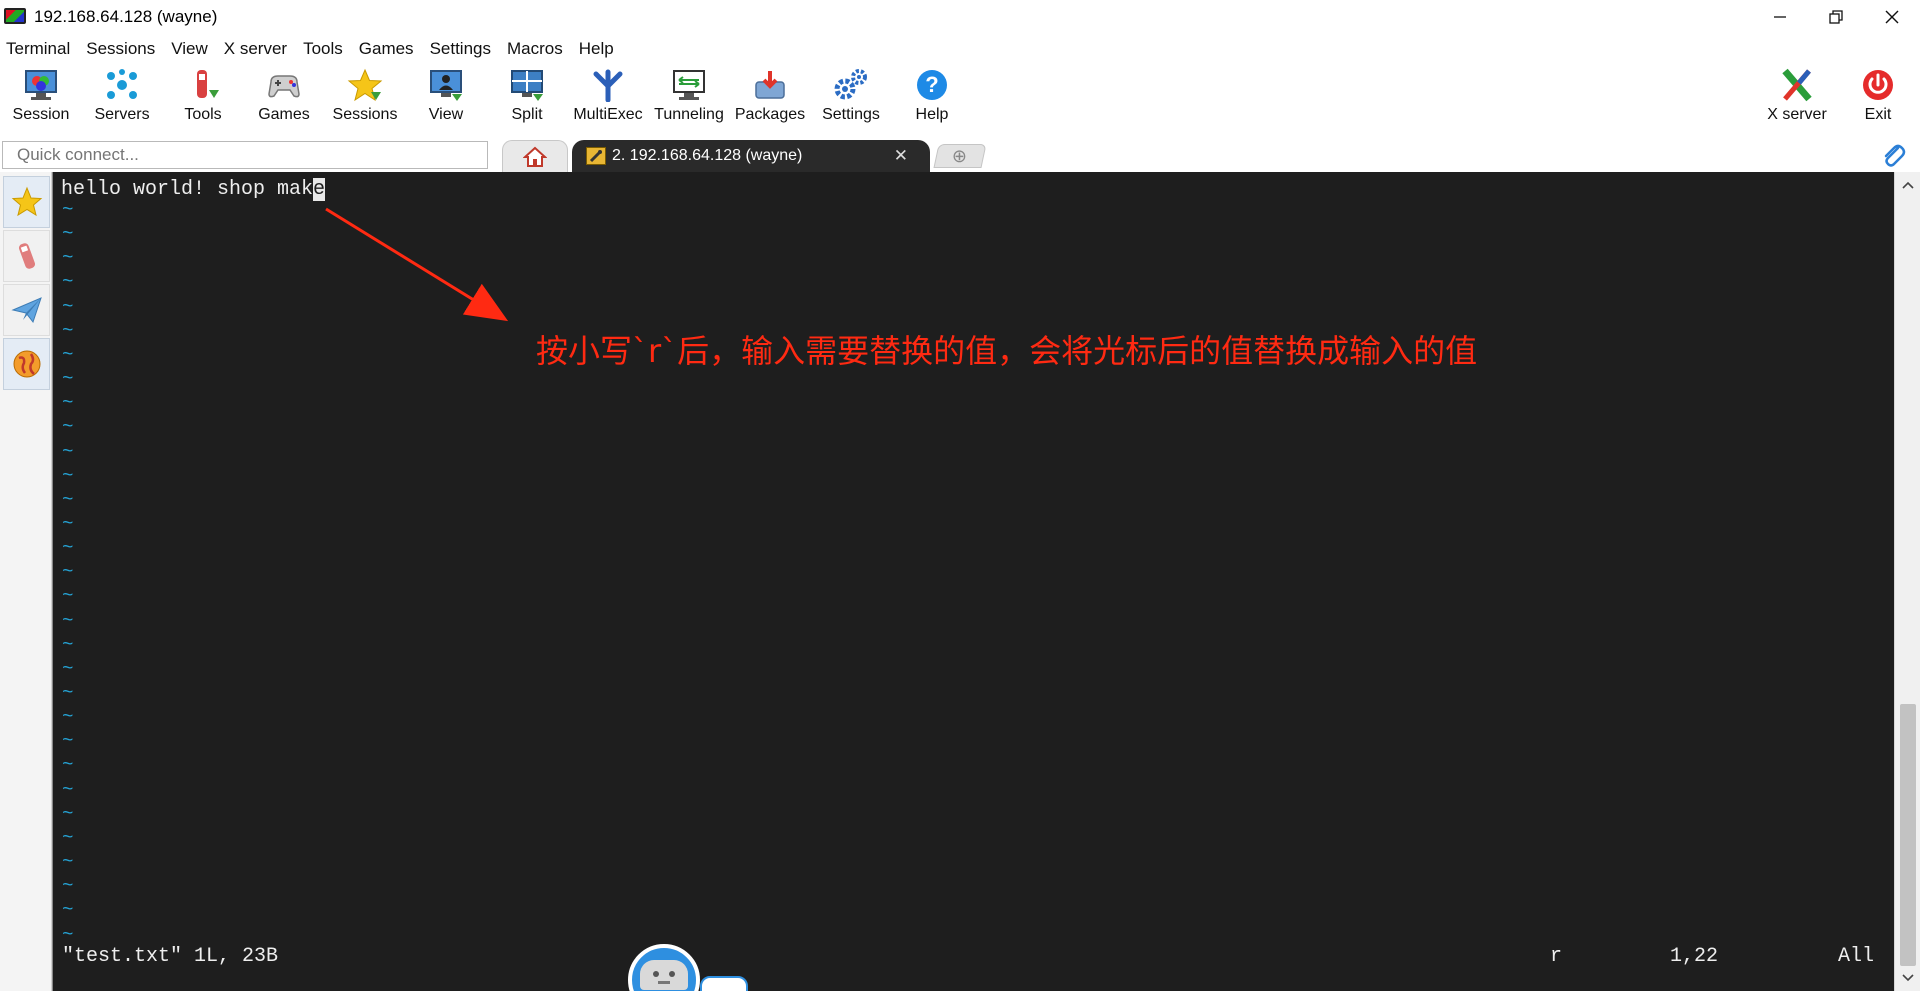 The width and height of the screenshot is (1920, 991). I want to click on session-icon, so click(41, 85).